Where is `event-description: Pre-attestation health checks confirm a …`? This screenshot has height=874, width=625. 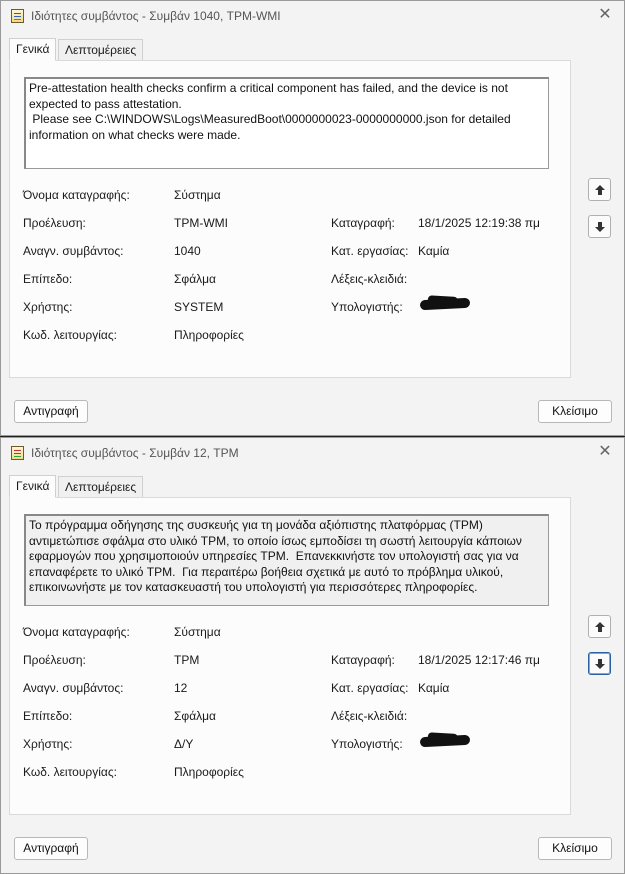
event-description: Pre-attestation health checks confirm a … is located at coordinates (286, 123).